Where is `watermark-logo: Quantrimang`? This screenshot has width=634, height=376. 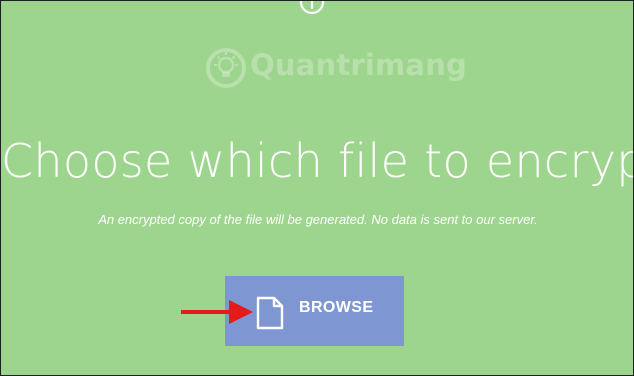
watermark-logo: Quantrimang is located at coordinates (335, 71).